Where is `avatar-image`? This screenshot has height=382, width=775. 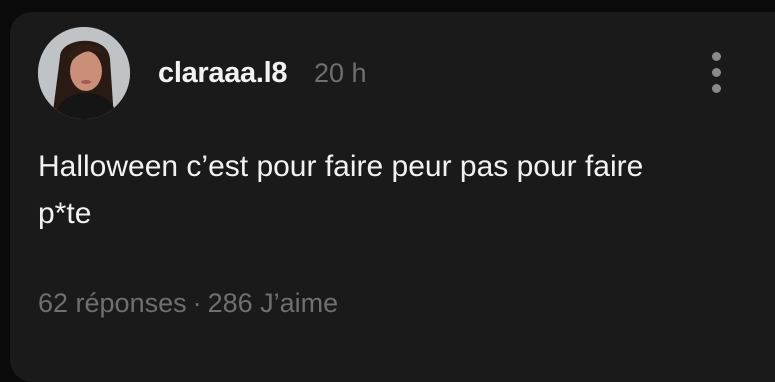
avatar-image is located at coordinates (84, 73).